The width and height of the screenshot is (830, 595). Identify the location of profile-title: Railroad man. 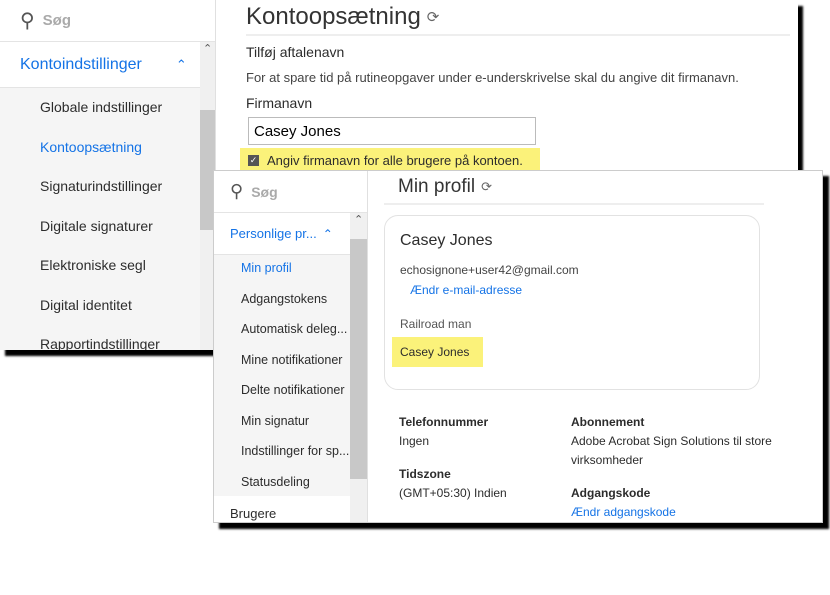
(436, 324).